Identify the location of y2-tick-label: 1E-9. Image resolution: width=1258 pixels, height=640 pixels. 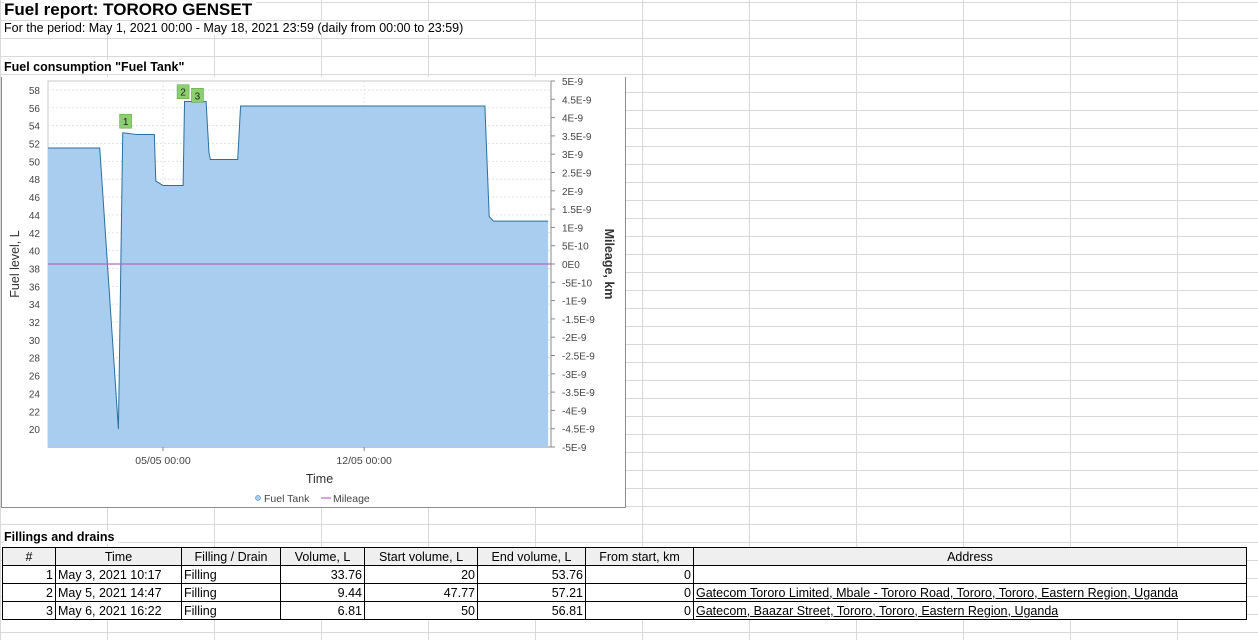
(573, 228).